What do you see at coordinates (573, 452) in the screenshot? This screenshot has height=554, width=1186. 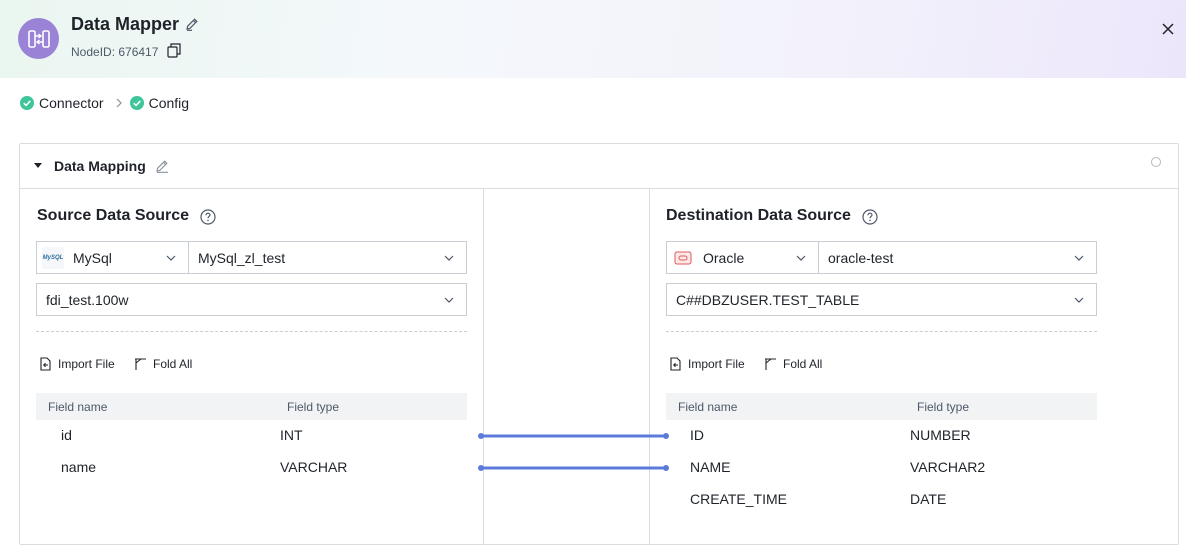 I see `mapping-links` at bounding box center [573, 452].